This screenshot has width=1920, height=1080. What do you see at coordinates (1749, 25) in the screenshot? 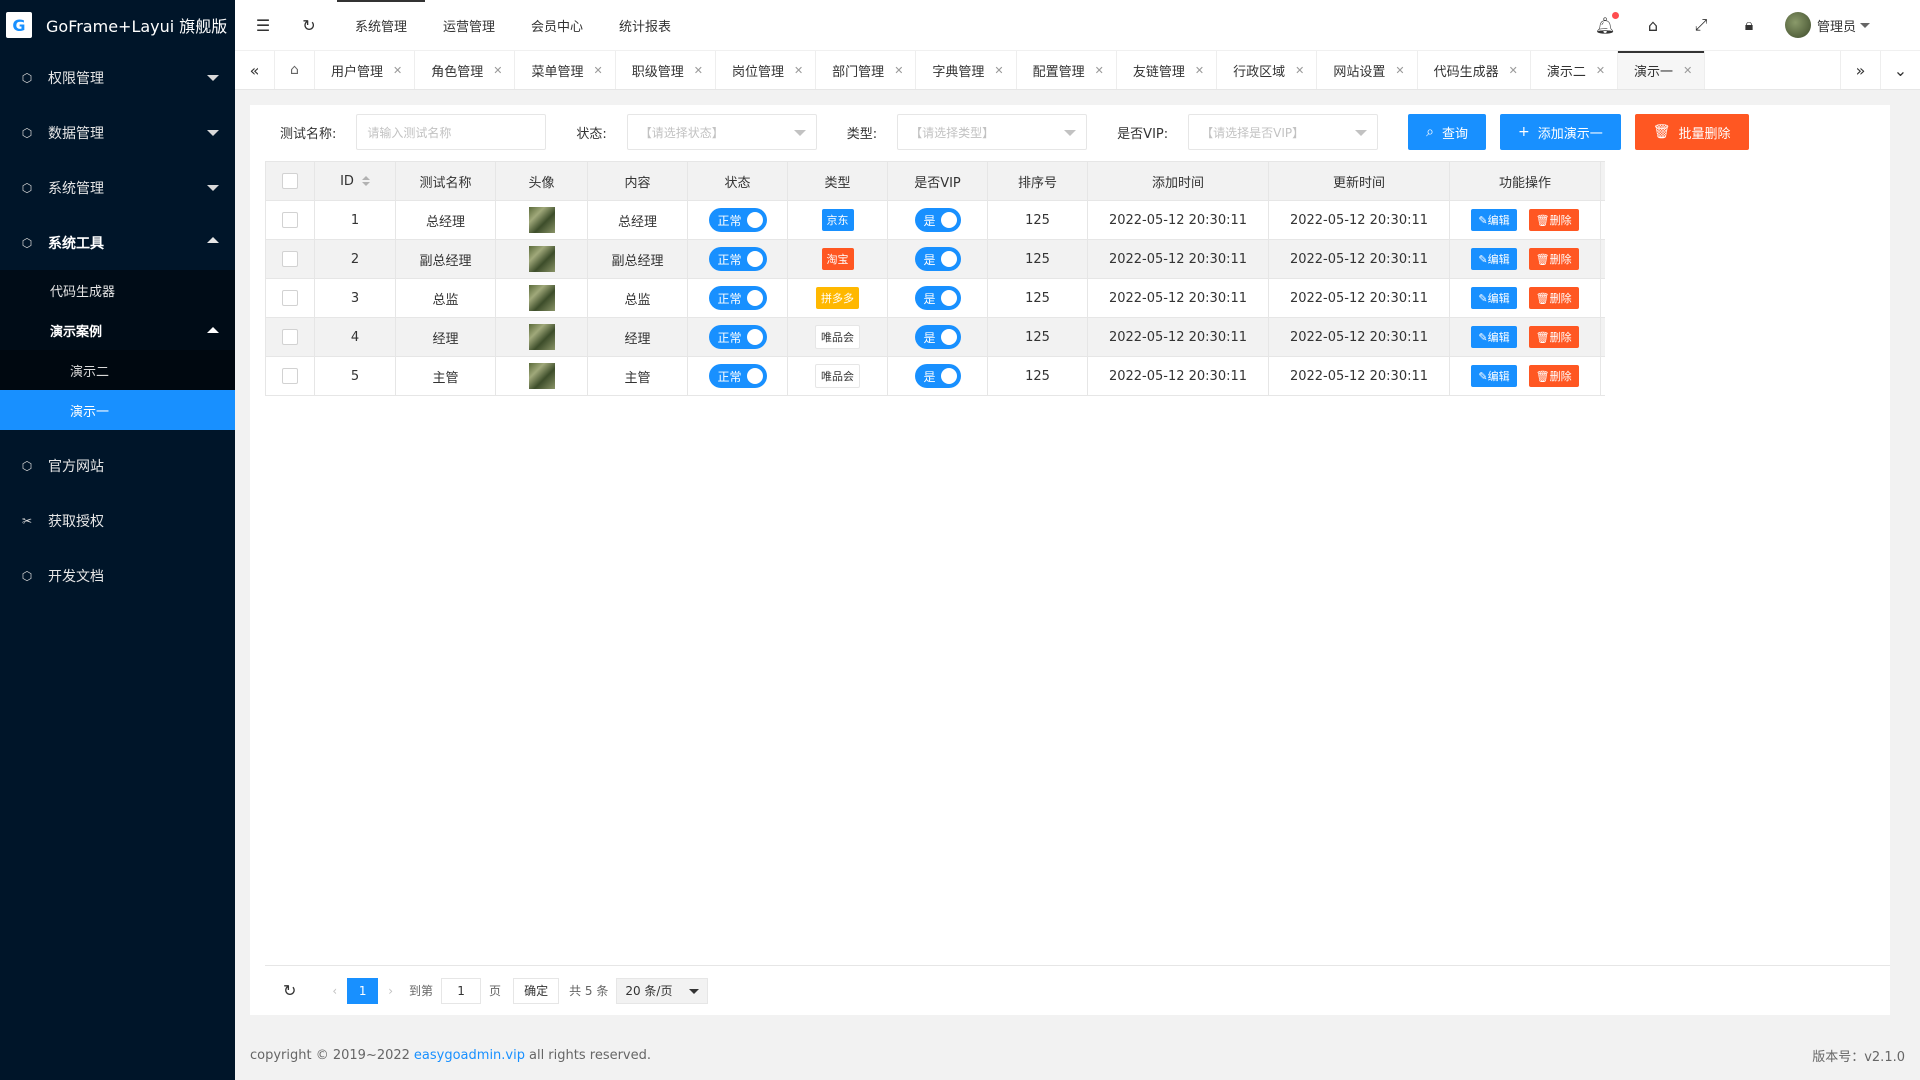
I see `lock-icon: 🔒︎` at bounding box center [1749, 25].